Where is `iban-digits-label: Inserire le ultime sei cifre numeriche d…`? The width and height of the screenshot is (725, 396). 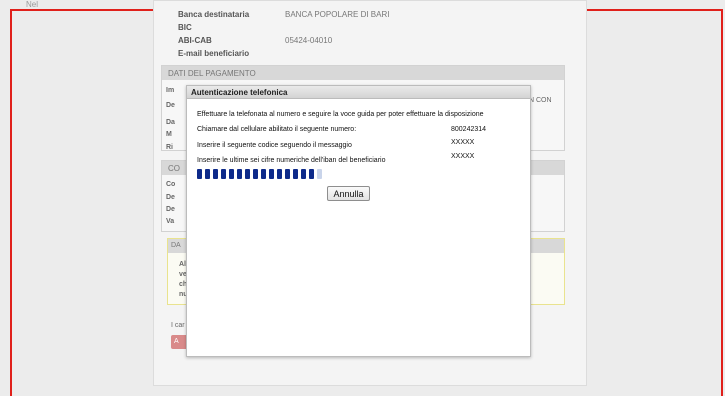 iban-digits-label: Inserire le ultime sei cifre numeriche d… is located at coordinates (291, 160).